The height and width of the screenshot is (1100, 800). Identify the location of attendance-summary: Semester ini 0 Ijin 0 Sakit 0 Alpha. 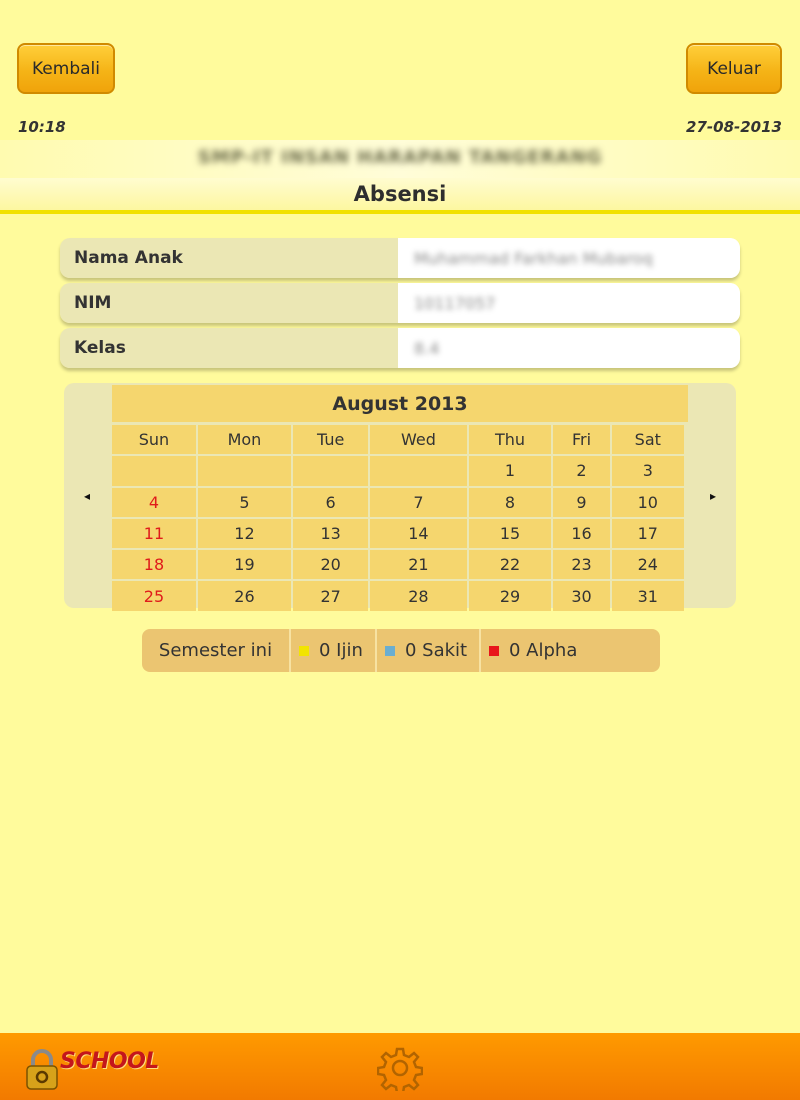
(401, 650).